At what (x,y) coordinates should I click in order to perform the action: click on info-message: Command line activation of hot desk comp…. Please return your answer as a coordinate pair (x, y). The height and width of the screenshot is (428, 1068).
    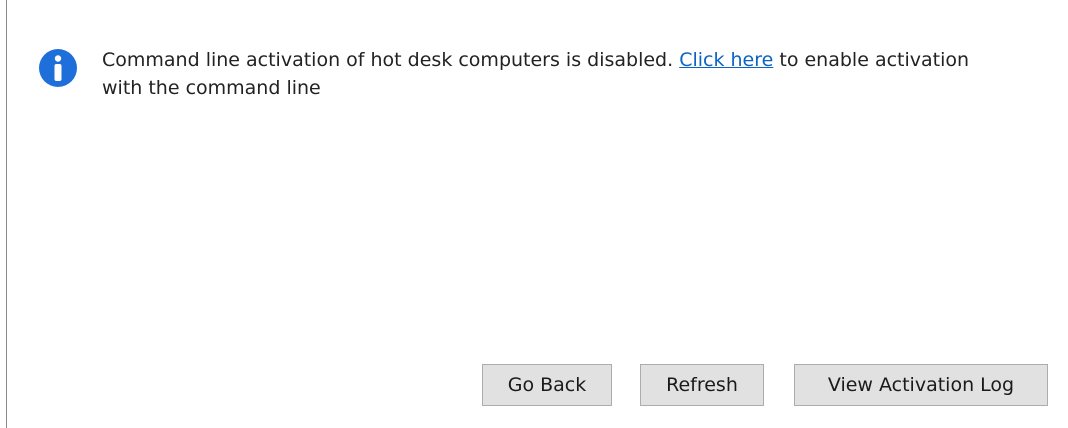
    Looking at the image, I should click on (538, 74).